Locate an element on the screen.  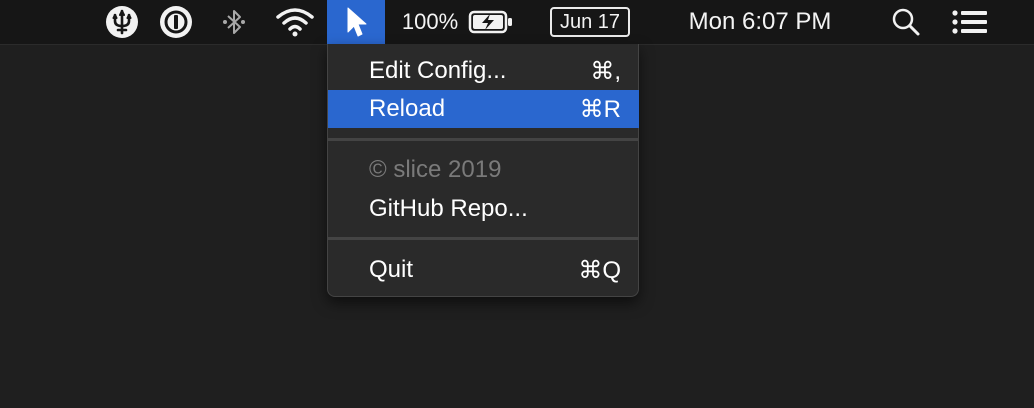
menu-item-label: Reload is located at coordinates (407, 108).